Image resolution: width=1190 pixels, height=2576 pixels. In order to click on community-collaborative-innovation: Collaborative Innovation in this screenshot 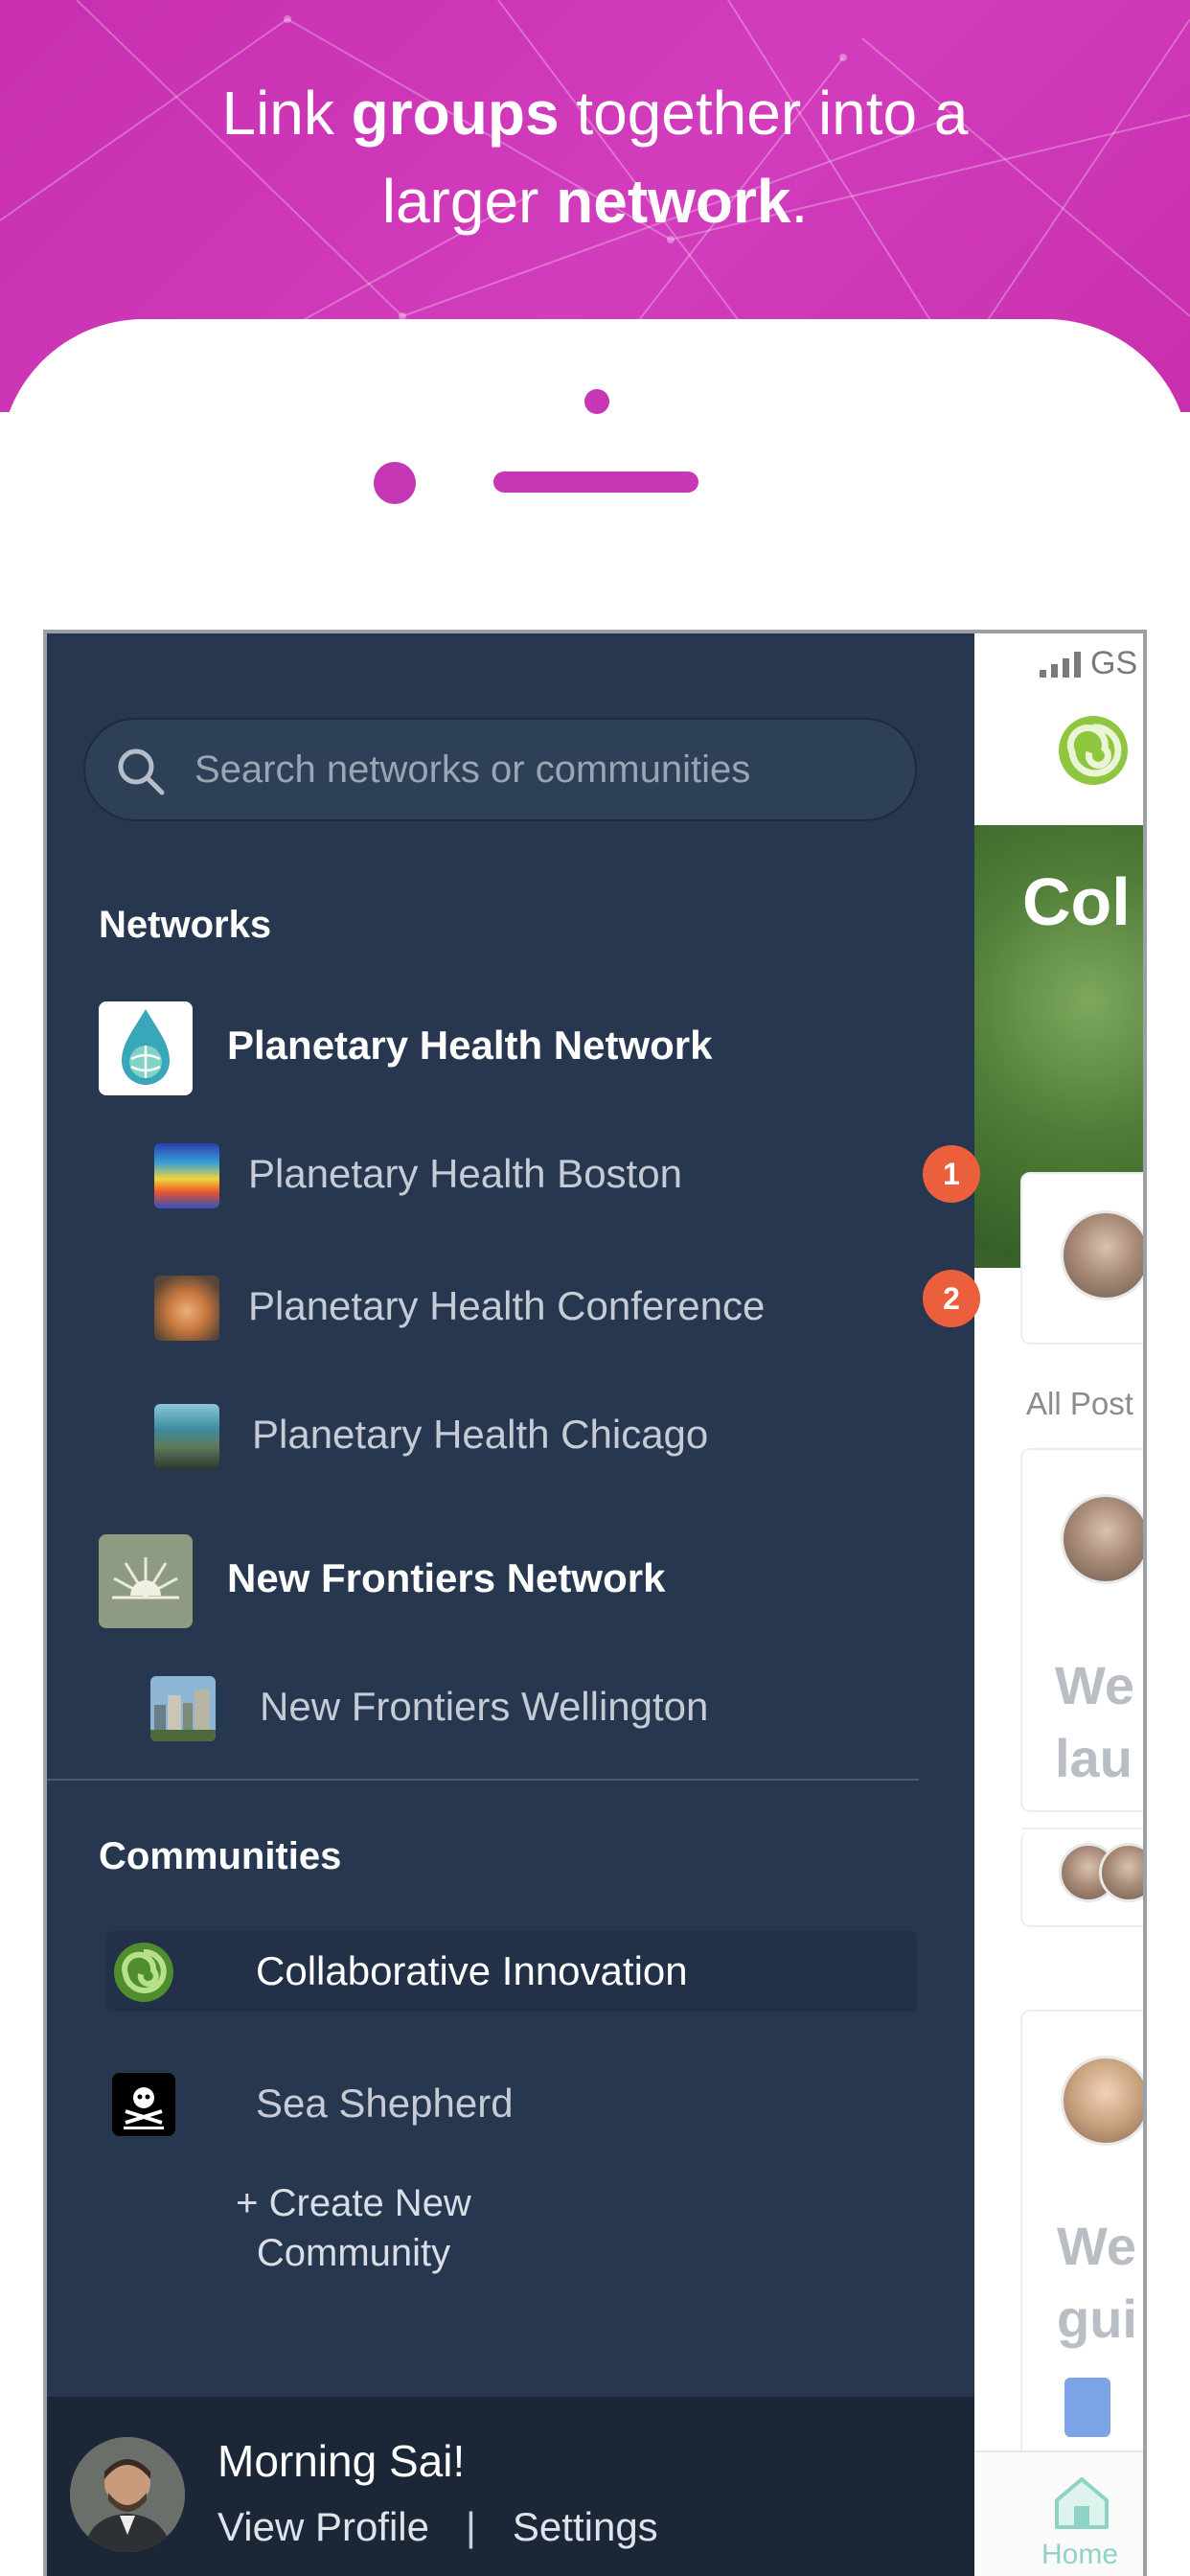, I will do `click(512, 1972)`.